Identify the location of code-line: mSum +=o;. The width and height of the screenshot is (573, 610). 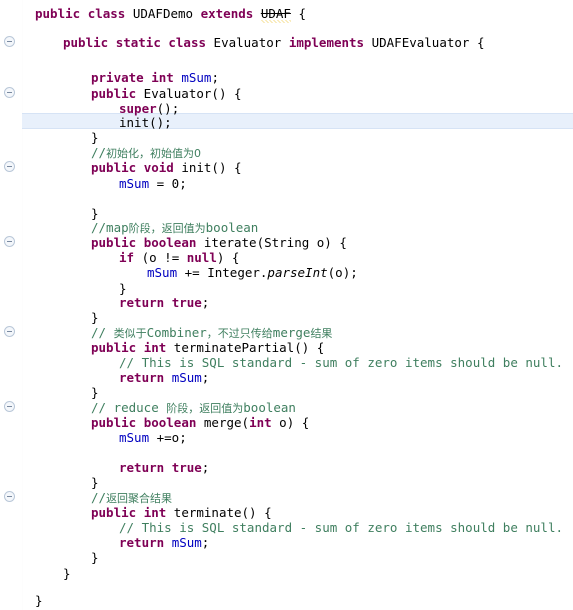
(153, 438).